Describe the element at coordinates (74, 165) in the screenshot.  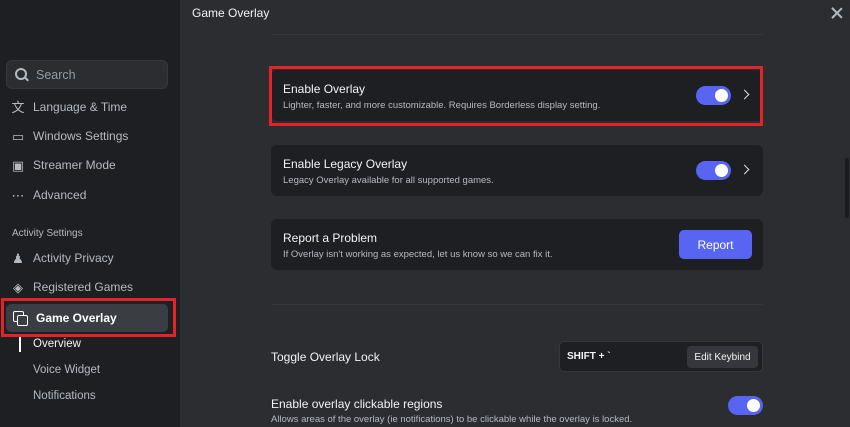
I see `sidebar-item-label: Streamer Mode` at that location.